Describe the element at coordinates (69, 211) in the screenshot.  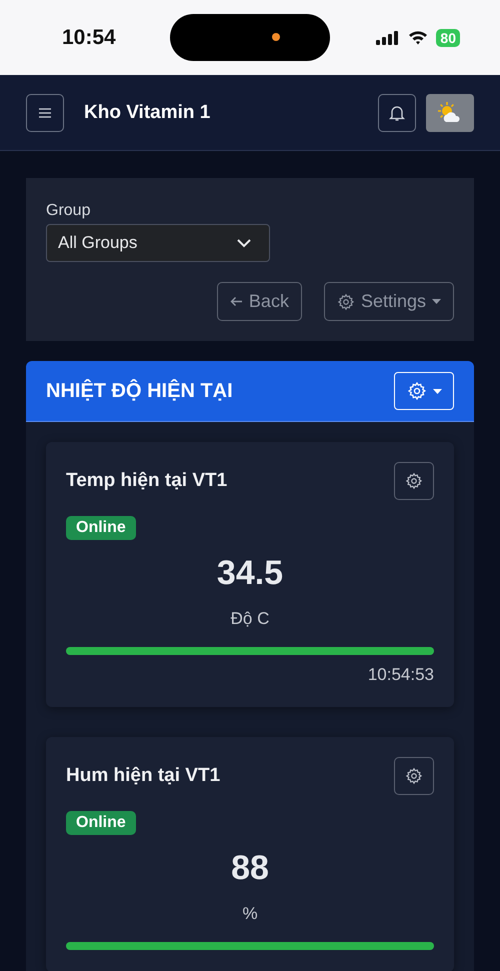
I see `group-label: Group` at that location.